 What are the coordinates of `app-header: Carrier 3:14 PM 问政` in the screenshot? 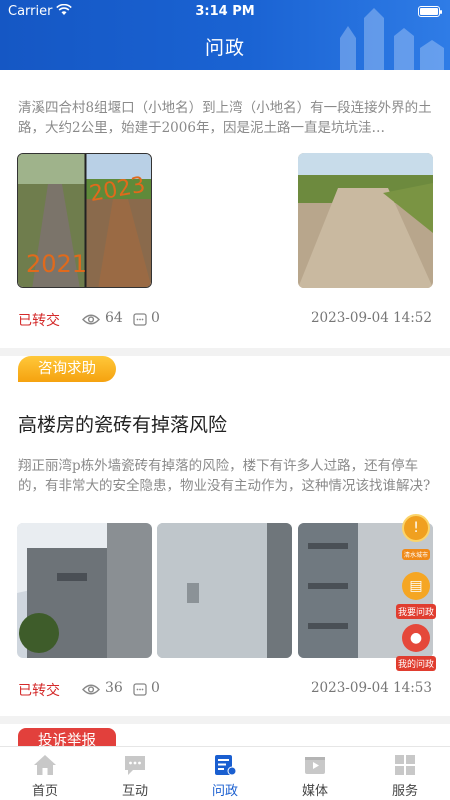 It's located at (225, 35).